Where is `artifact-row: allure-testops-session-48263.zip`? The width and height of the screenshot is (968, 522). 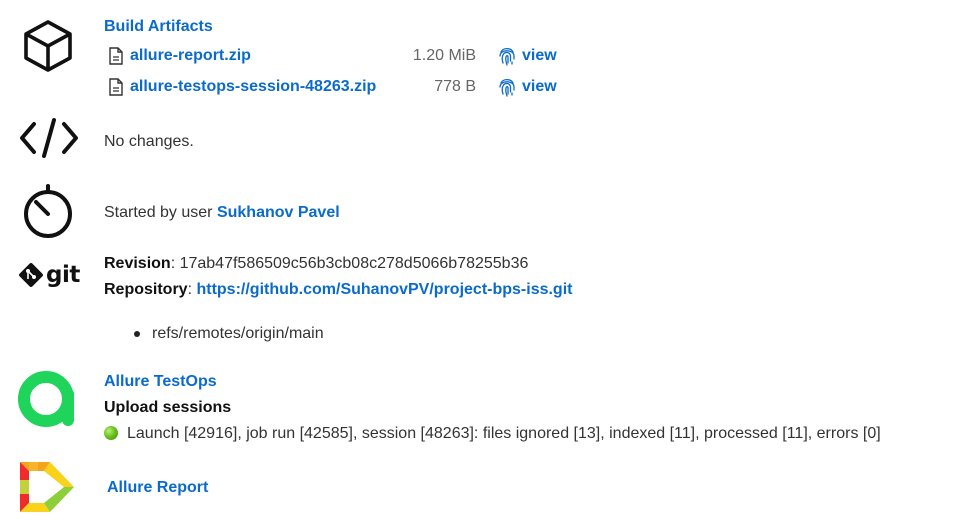
artifact-row: allure-testops-session-48263.zip is located at coordinates (242, 87).